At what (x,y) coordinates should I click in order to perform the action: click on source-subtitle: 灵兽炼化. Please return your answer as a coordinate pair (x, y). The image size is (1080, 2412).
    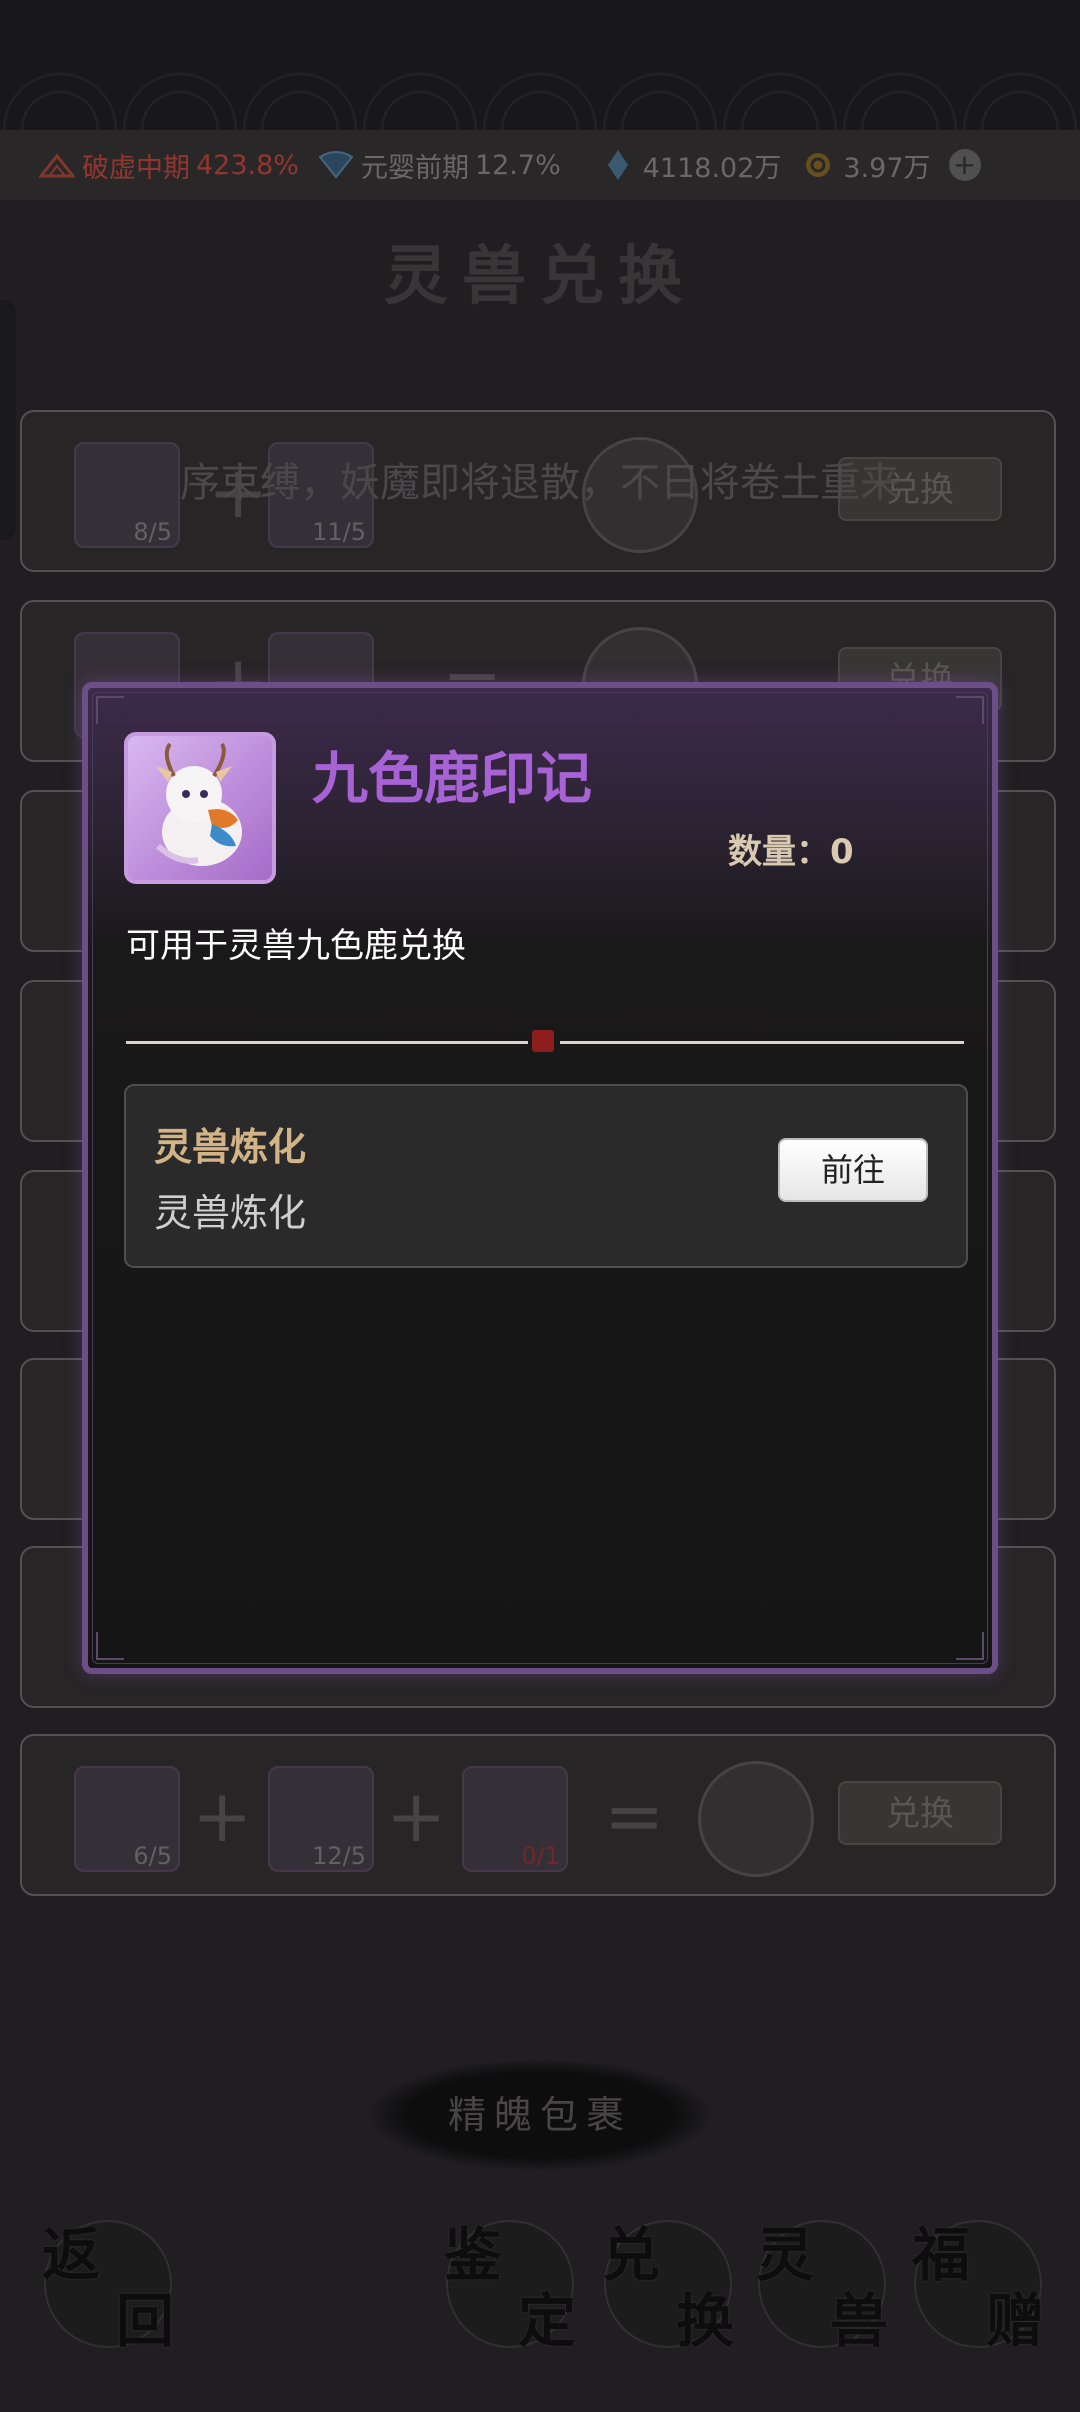
    Looking at the image, I should click on (230, 1213).